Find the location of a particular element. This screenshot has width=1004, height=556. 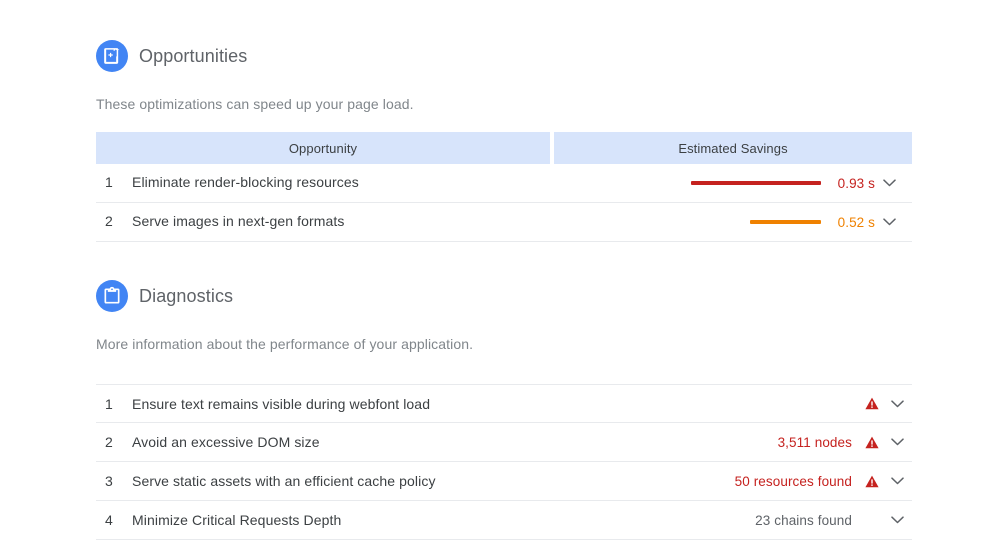

opportunities-section-header: Opportunities is located at coordinates (504, 56).